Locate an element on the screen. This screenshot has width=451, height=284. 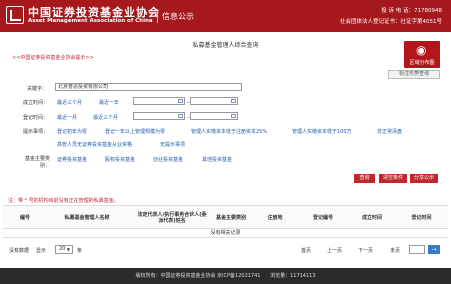
table-notice: 注：带 * 号的机构目前没有正在管理的私募基金。 is located at coordinates (63, 201).